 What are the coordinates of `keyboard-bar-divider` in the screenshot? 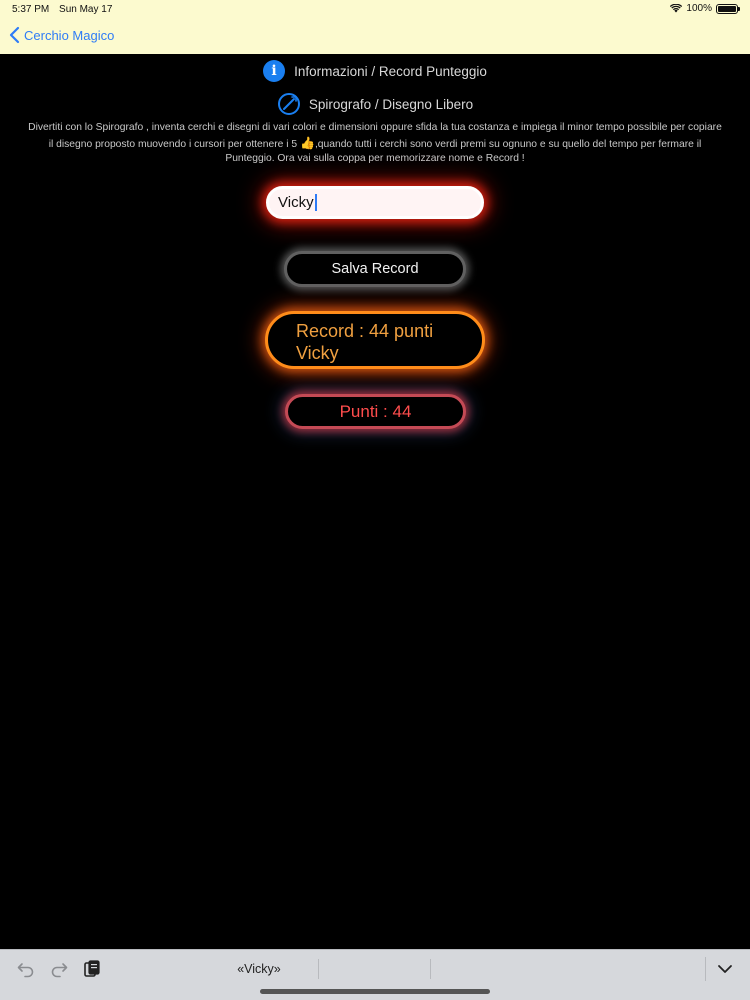 It's located at (705, 969).